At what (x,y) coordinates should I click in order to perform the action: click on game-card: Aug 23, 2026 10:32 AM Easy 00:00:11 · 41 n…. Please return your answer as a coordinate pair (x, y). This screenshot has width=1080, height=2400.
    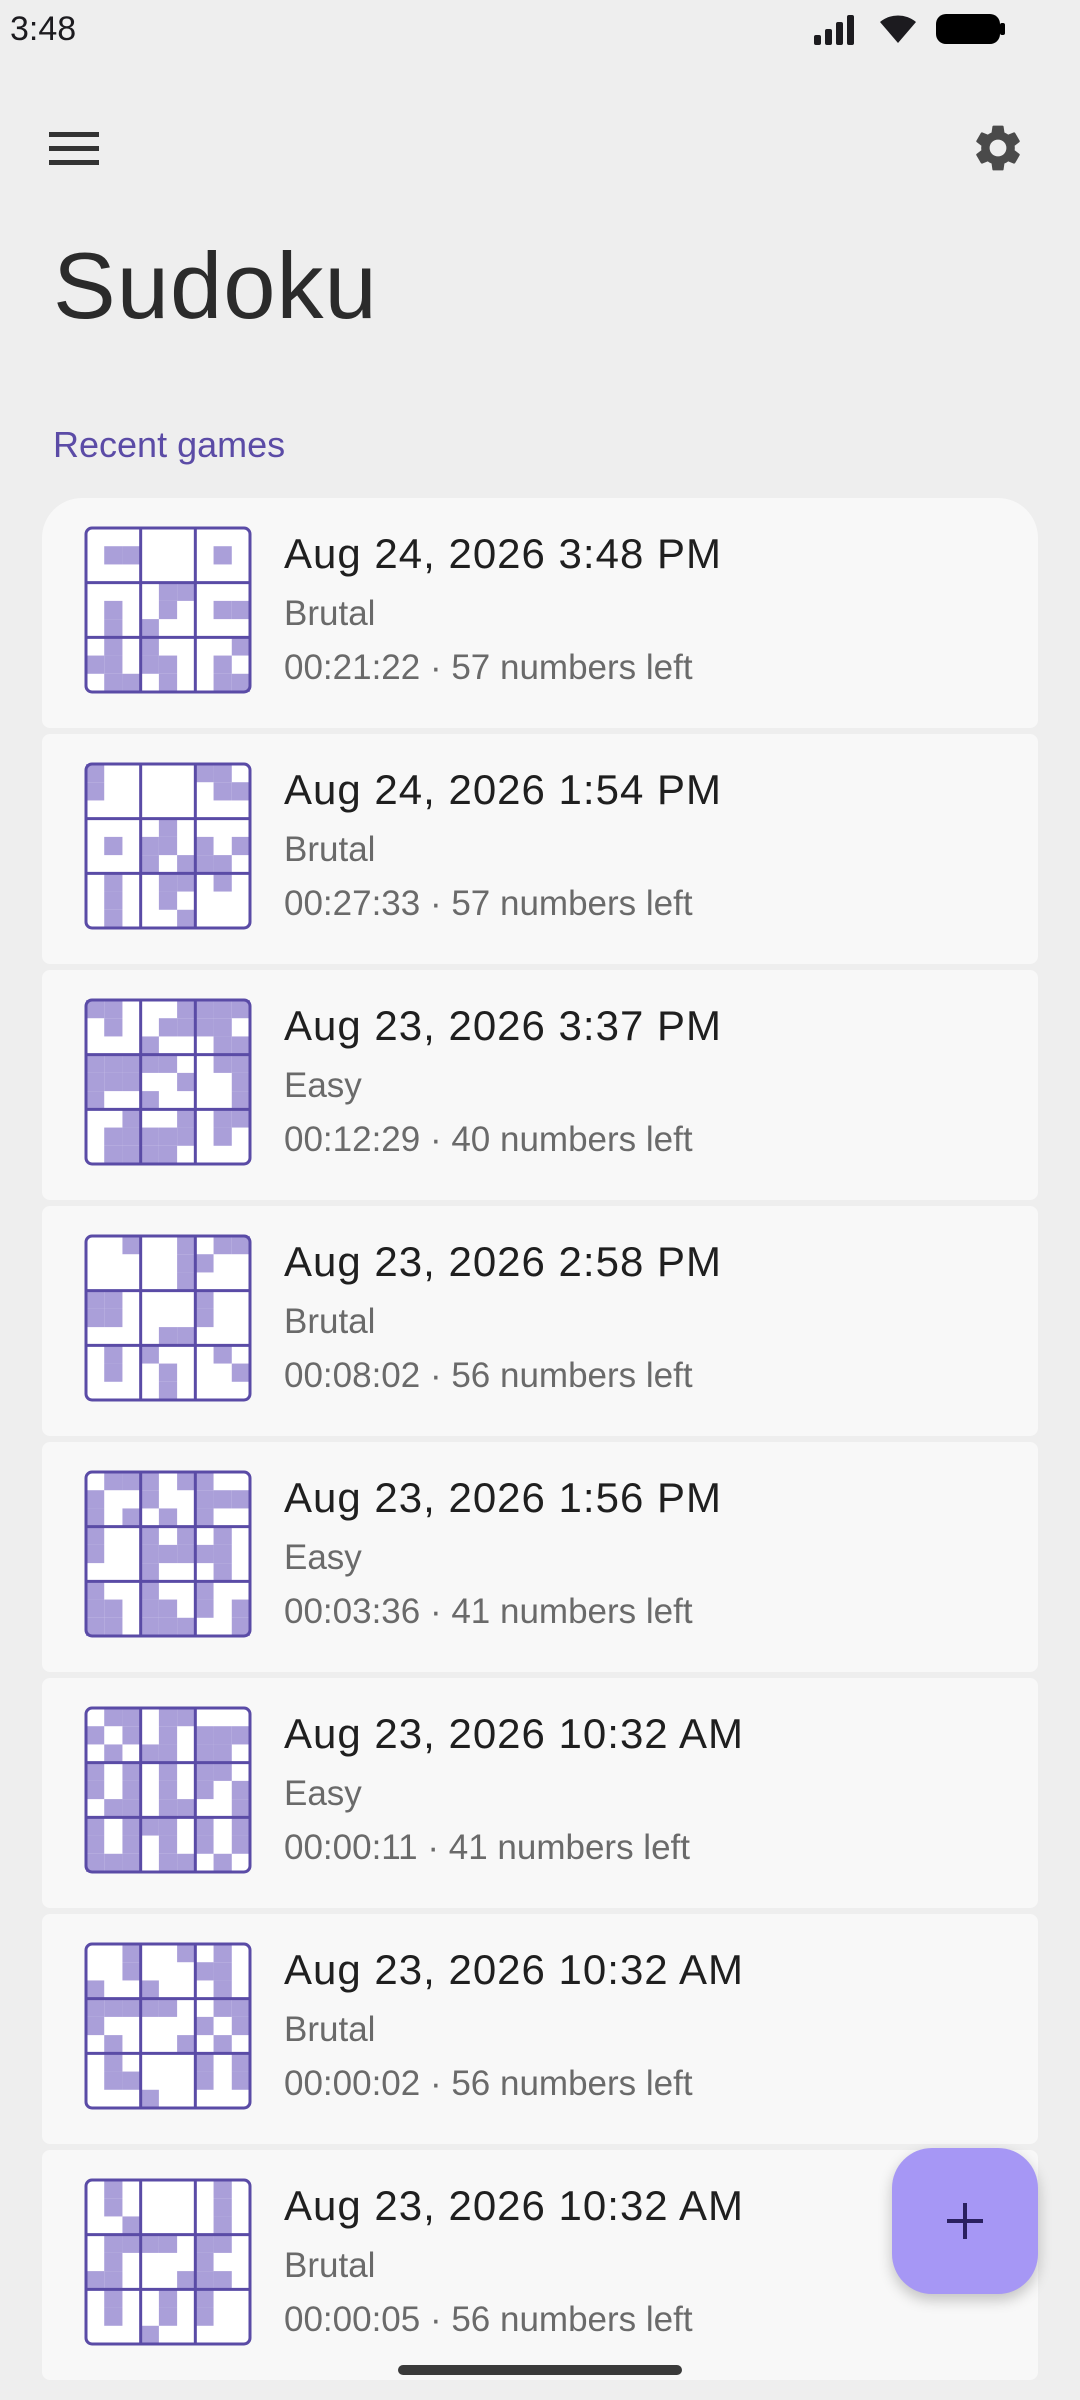
    Looking at the image, I should click on (540, 1793).